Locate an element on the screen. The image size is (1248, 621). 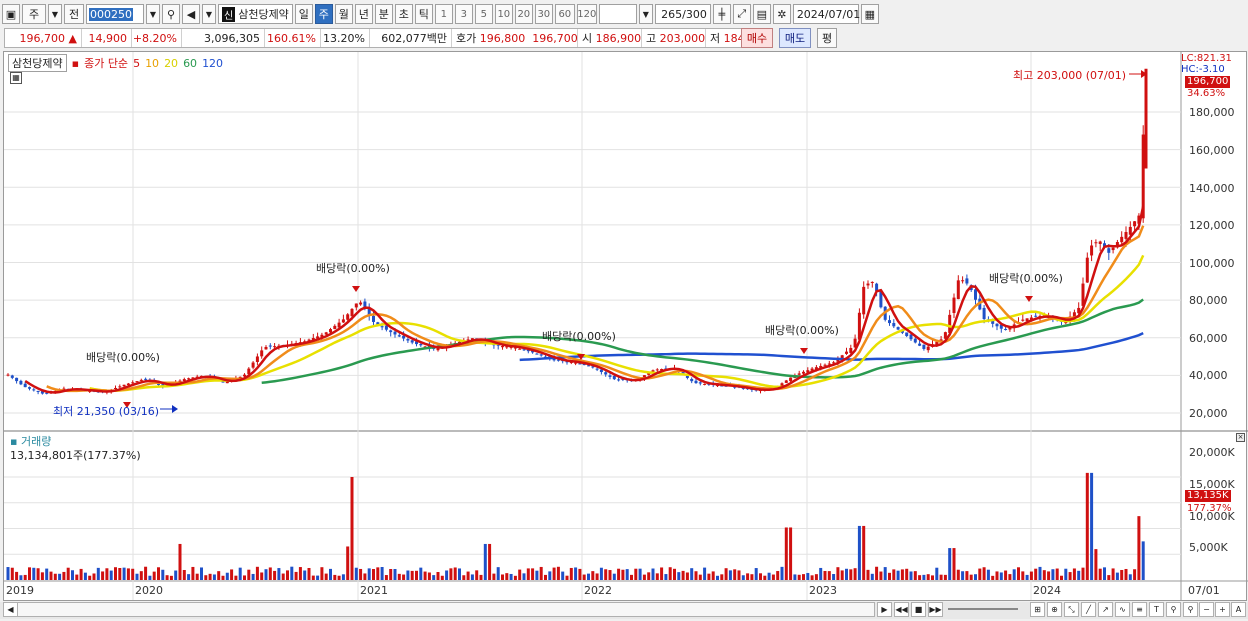
custom-interval-select is located at coordinates (617, 14).